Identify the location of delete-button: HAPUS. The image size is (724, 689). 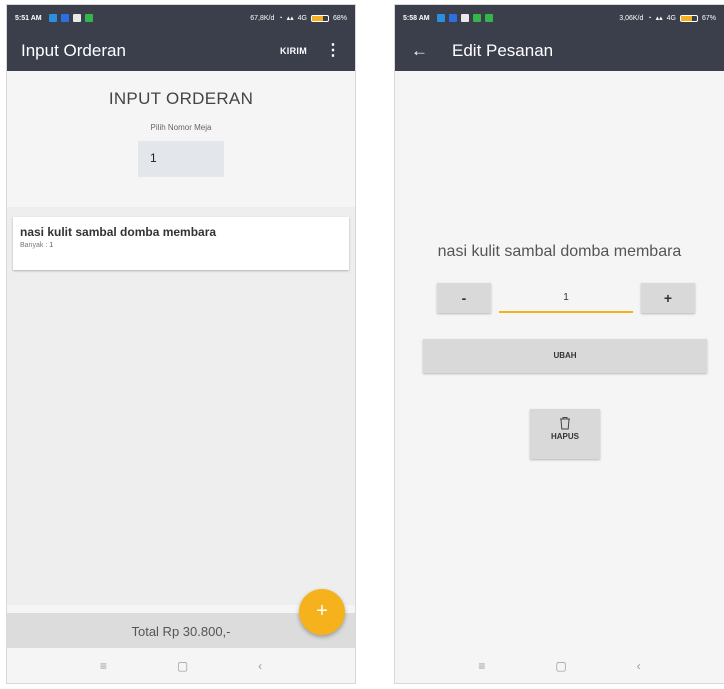
(565, 434).